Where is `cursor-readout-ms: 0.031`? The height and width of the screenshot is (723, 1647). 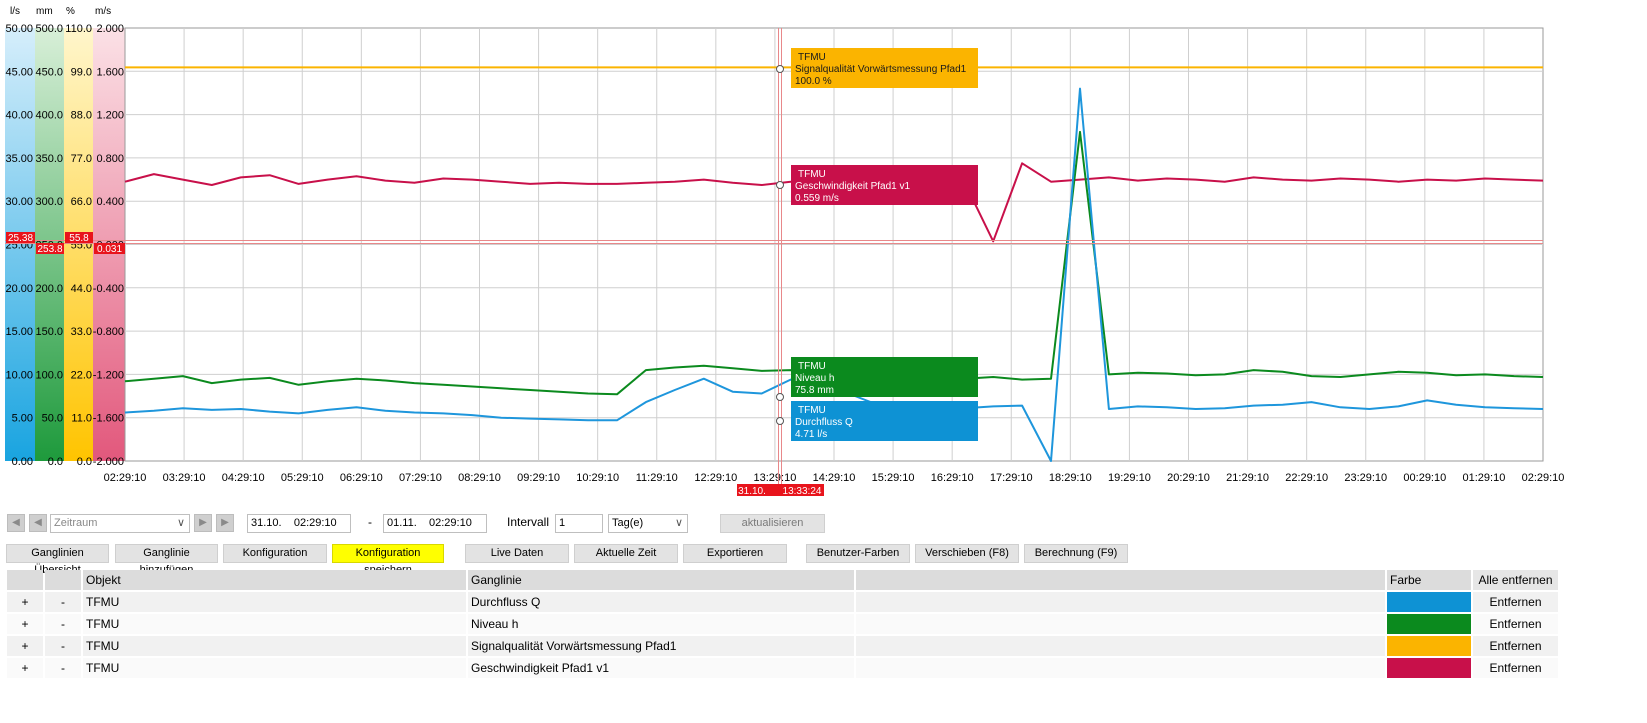
cursor-readout-ms: 0.031 is located at coordinates (109, 249).